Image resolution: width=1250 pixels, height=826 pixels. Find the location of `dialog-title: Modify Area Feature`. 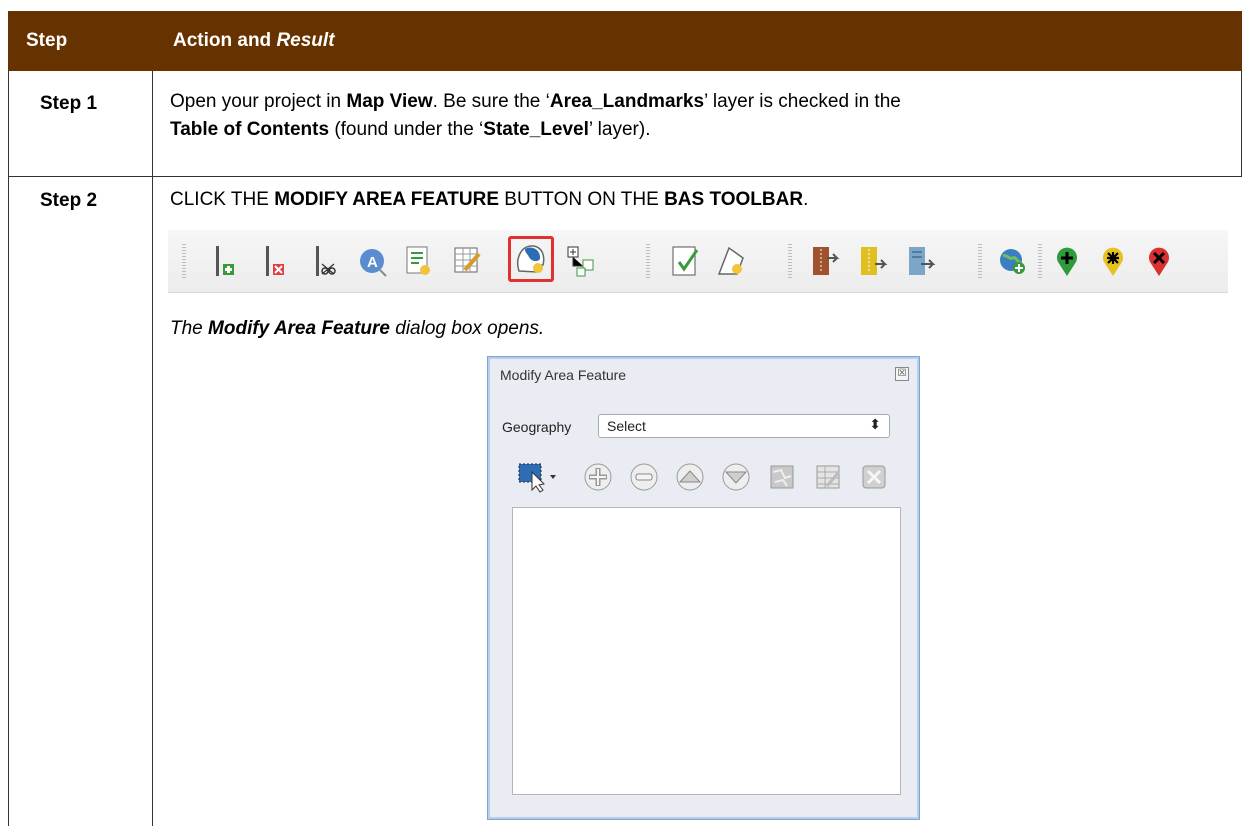

dialog-title: Modify Area Feature is located at coordinates (563, 375).